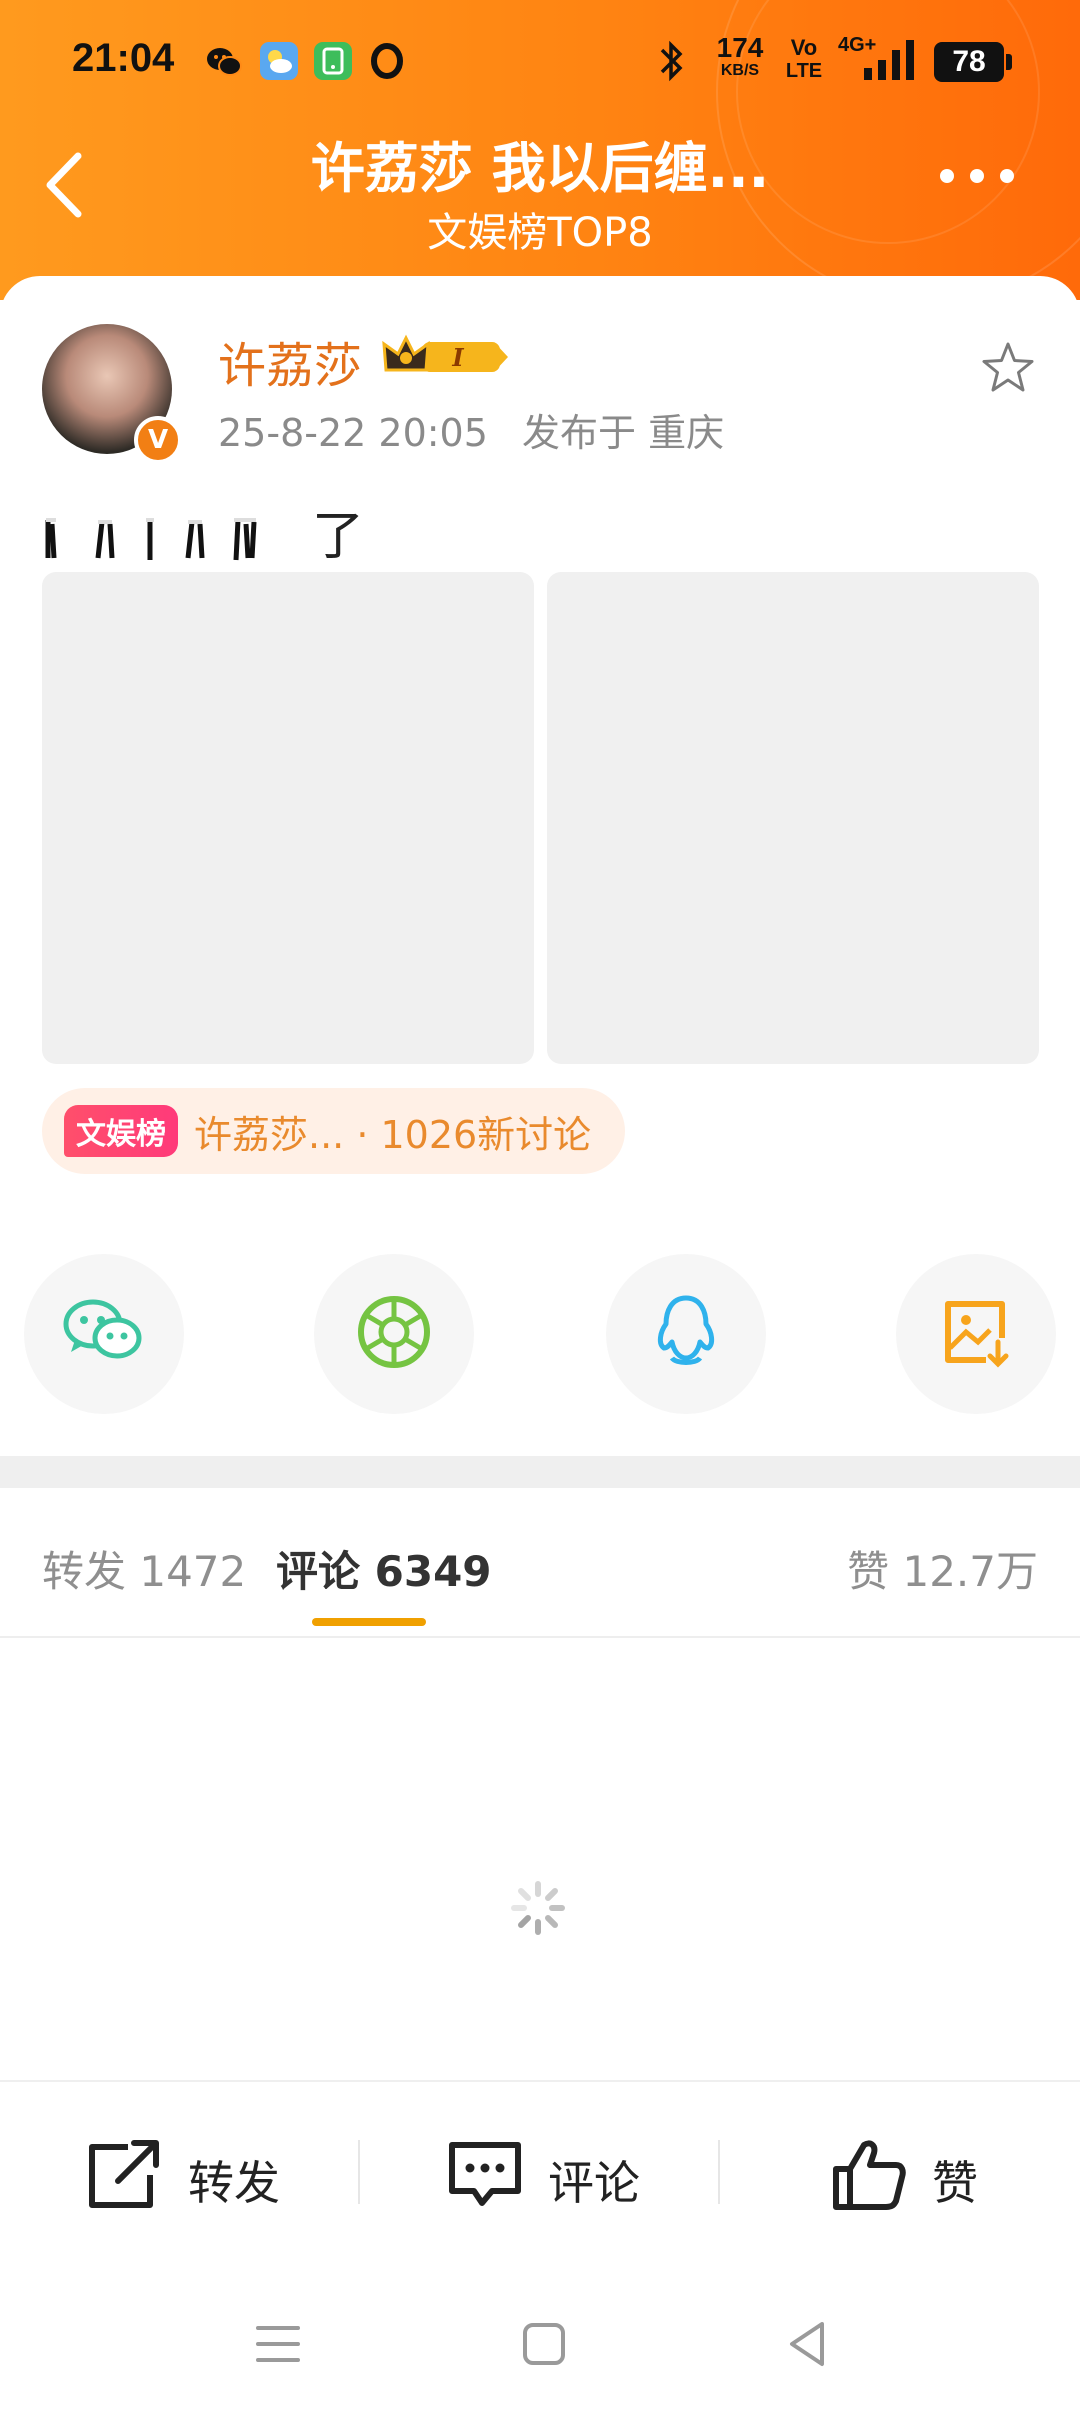 The width and height of the screenshot is (1080, 2412). What do you see at coordinates (234, 2183) in the screenshot?
I see `repost-label: 转发` at bounding box center [234, 2183].